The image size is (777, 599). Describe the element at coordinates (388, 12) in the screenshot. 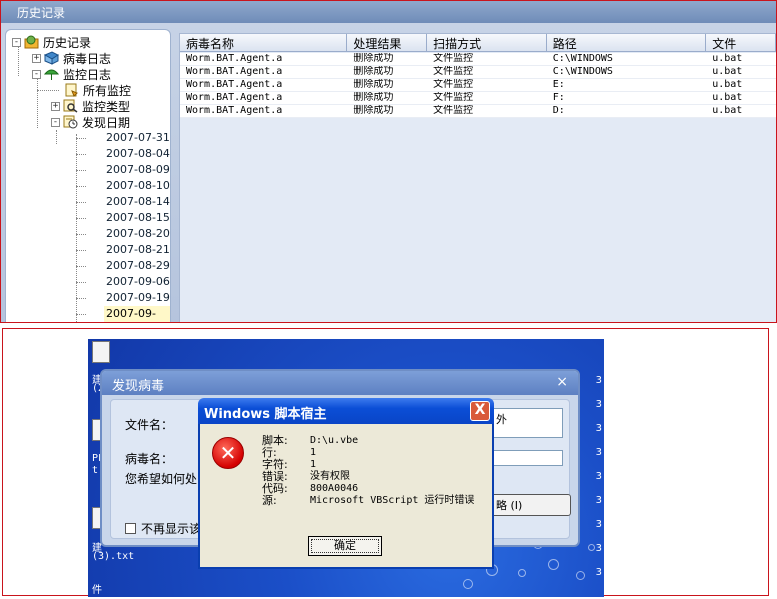

I see `history-title-bar: 历史记录` at that location.